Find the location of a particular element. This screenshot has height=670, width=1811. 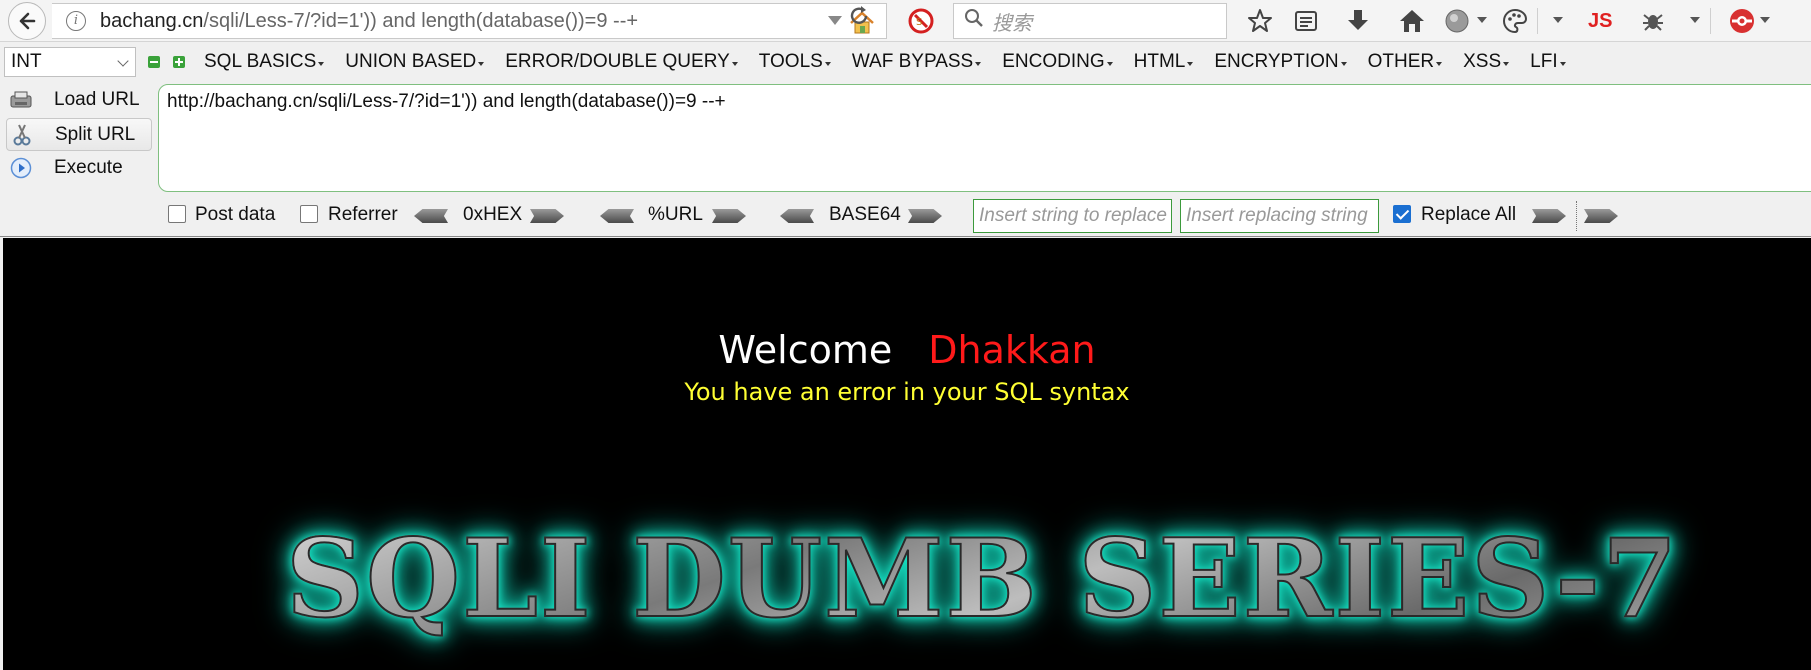

welcome-line: Welcome Dhakkan is located at coordinates (907, 350).